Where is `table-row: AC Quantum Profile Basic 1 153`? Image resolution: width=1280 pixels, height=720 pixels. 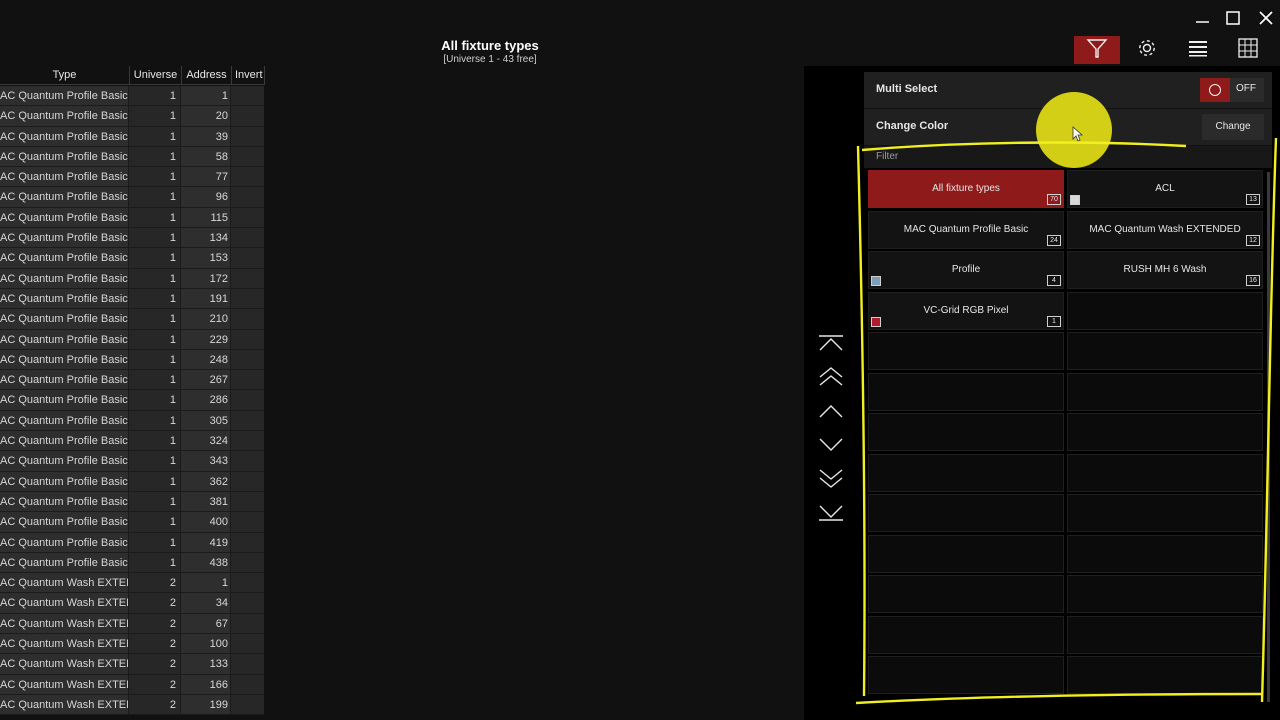 table-row: AC Quantum Profile Basic 1 153 is located at coordinates (132, 258).